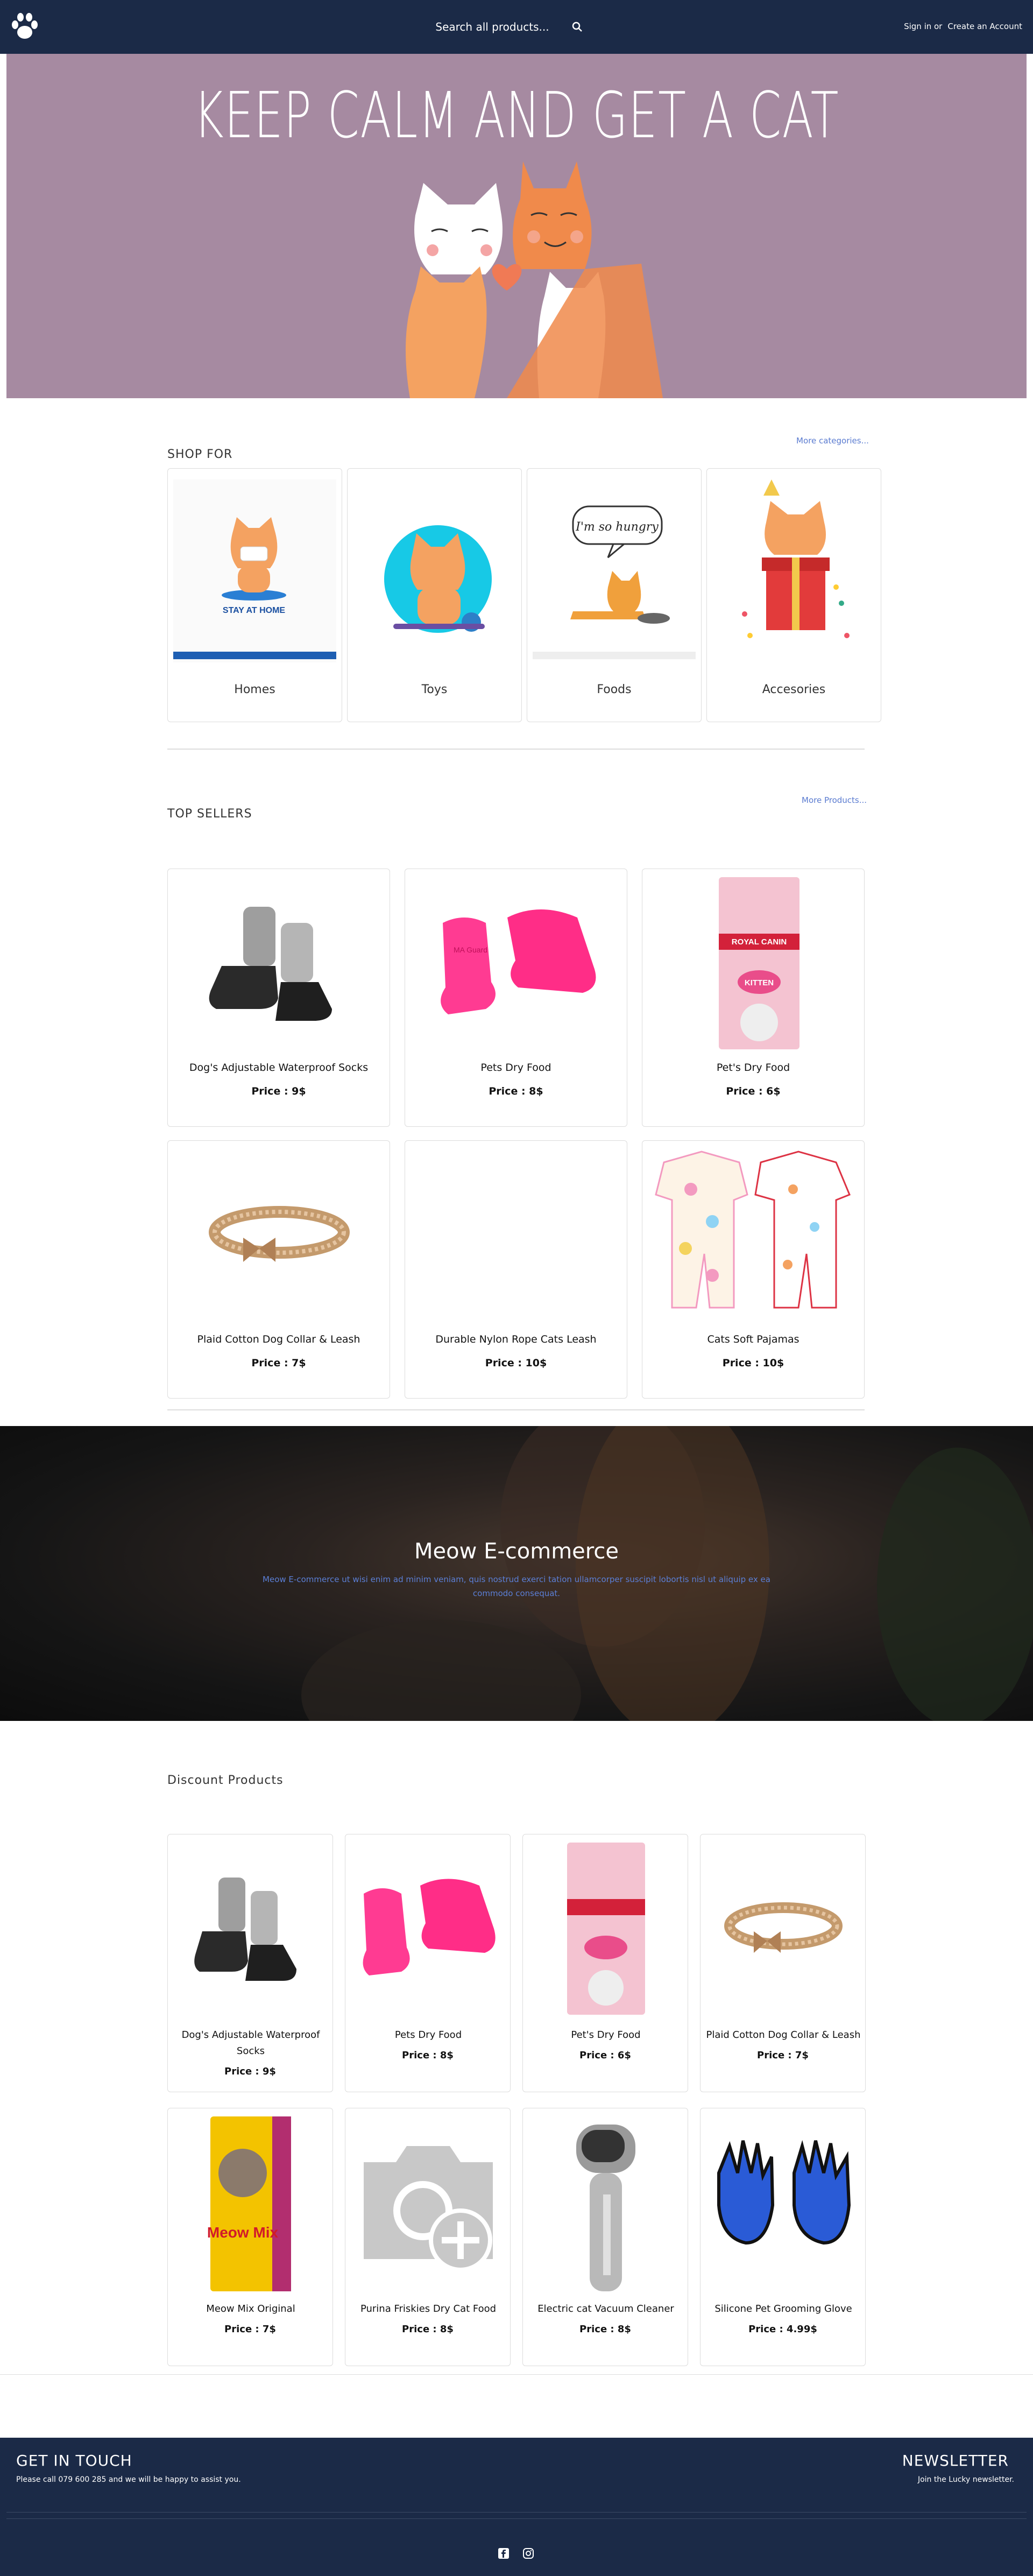  Describe the element at coordinates (516, 1339) in the screenshot. I see `product-name: Durable Nylon Rope Cats Leash` at that location.